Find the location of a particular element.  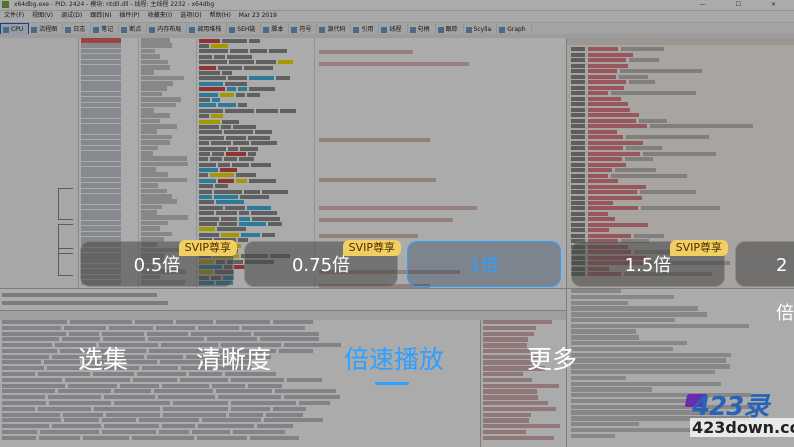

jump-arrow is located at coordinates (65, 204).